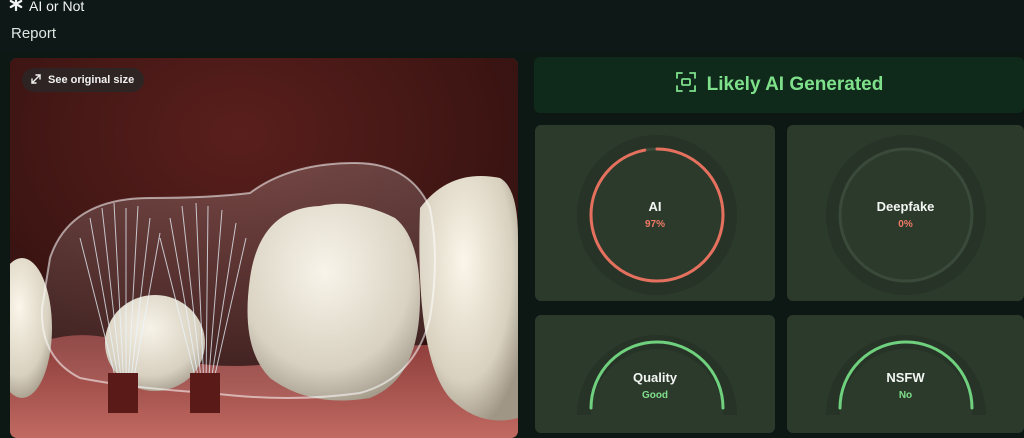 The image size is (1024, 438). What do you see at coordinates (655, 206) in the screenshot?
I see `ai-label: AI` at bounding box center [655, 206].